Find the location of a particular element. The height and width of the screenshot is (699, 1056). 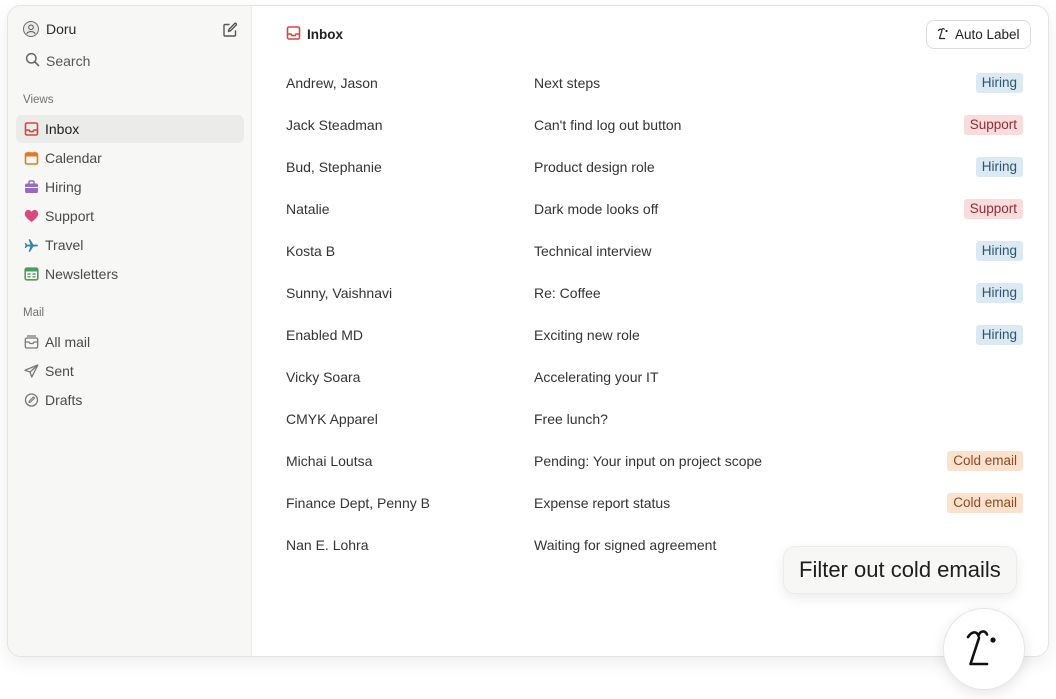

email-subject: Re: Coffee is located at coordinates (567, 293).